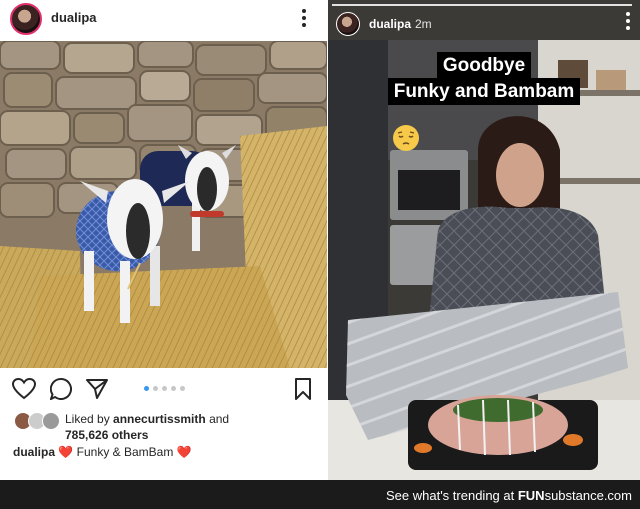 This screenshot has height=509, width=640. I want to click on liker-avatars, so click(37, 421).